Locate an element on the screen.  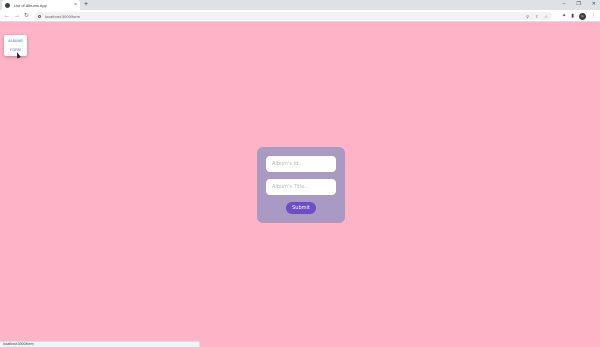
close-window-icon: ✕ is located at coordinates (594, 4).